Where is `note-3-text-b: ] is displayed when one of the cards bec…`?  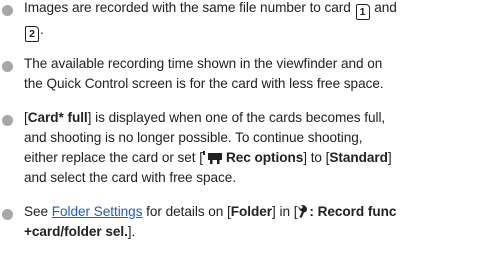 note-3-text-b: ] is displayed when one of the cards bec… is located at coordinates (236, 117).